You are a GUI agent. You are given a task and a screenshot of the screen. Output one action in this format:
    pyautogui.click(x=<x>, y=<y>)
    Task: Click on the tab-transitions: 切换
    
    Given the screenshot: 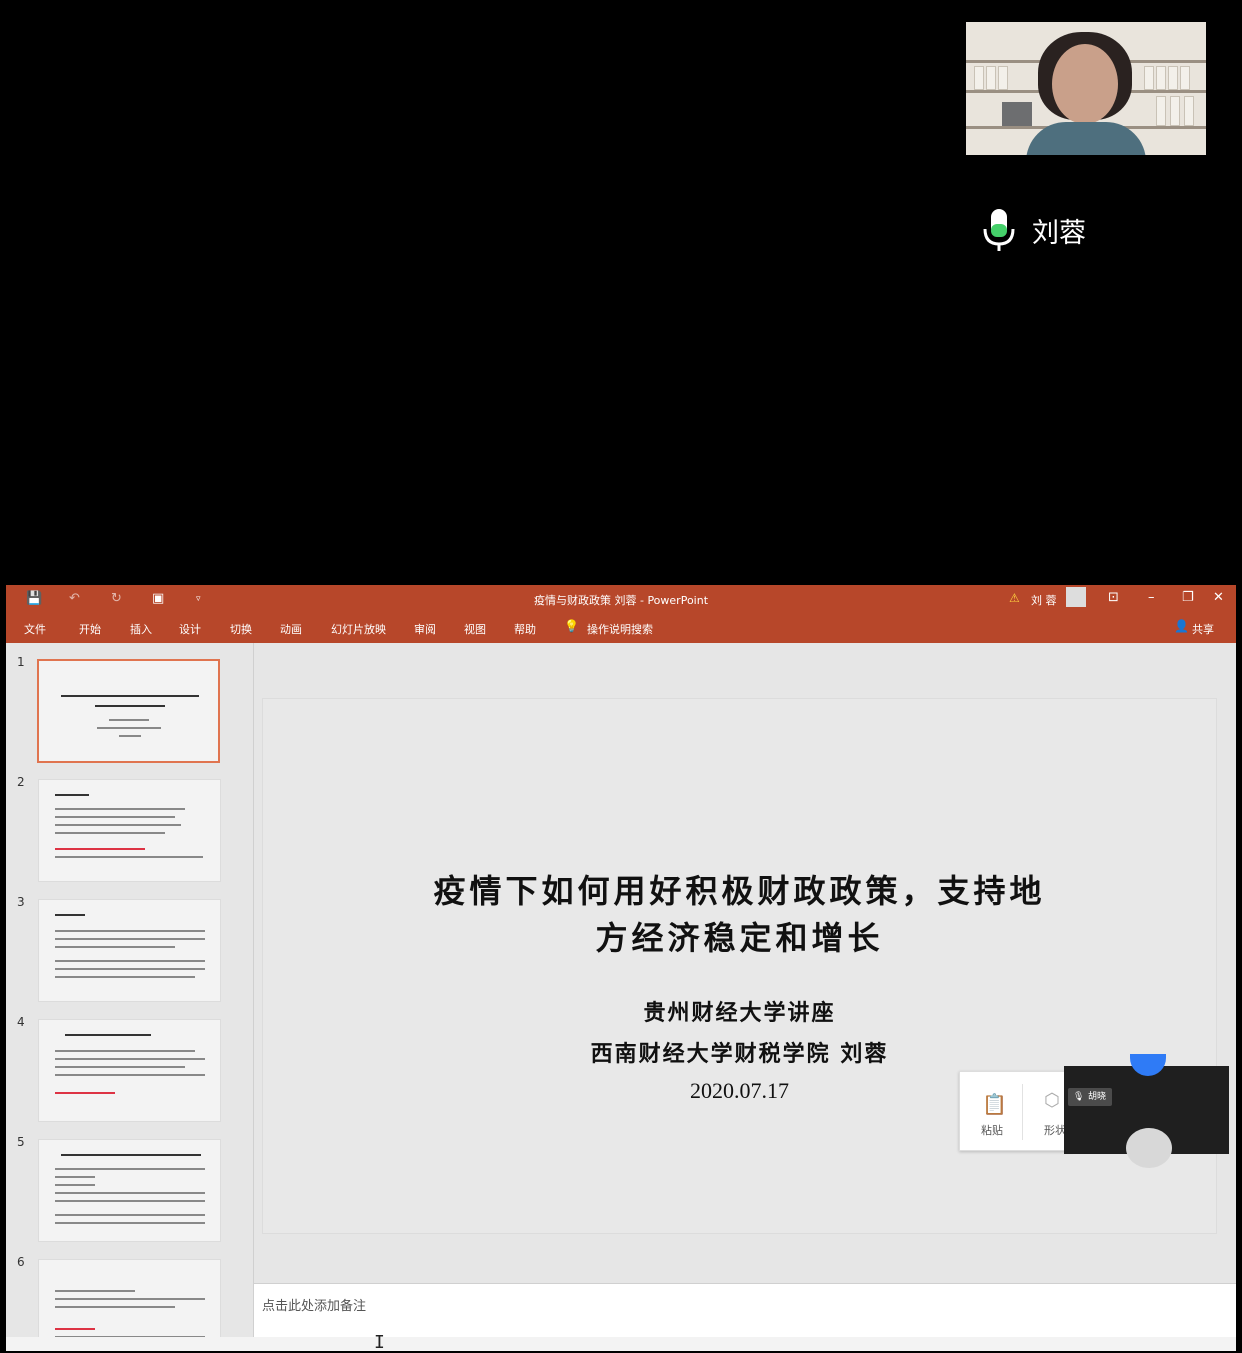 What is the action you would take?
    pyautogui.click(x=241, y=629)
    